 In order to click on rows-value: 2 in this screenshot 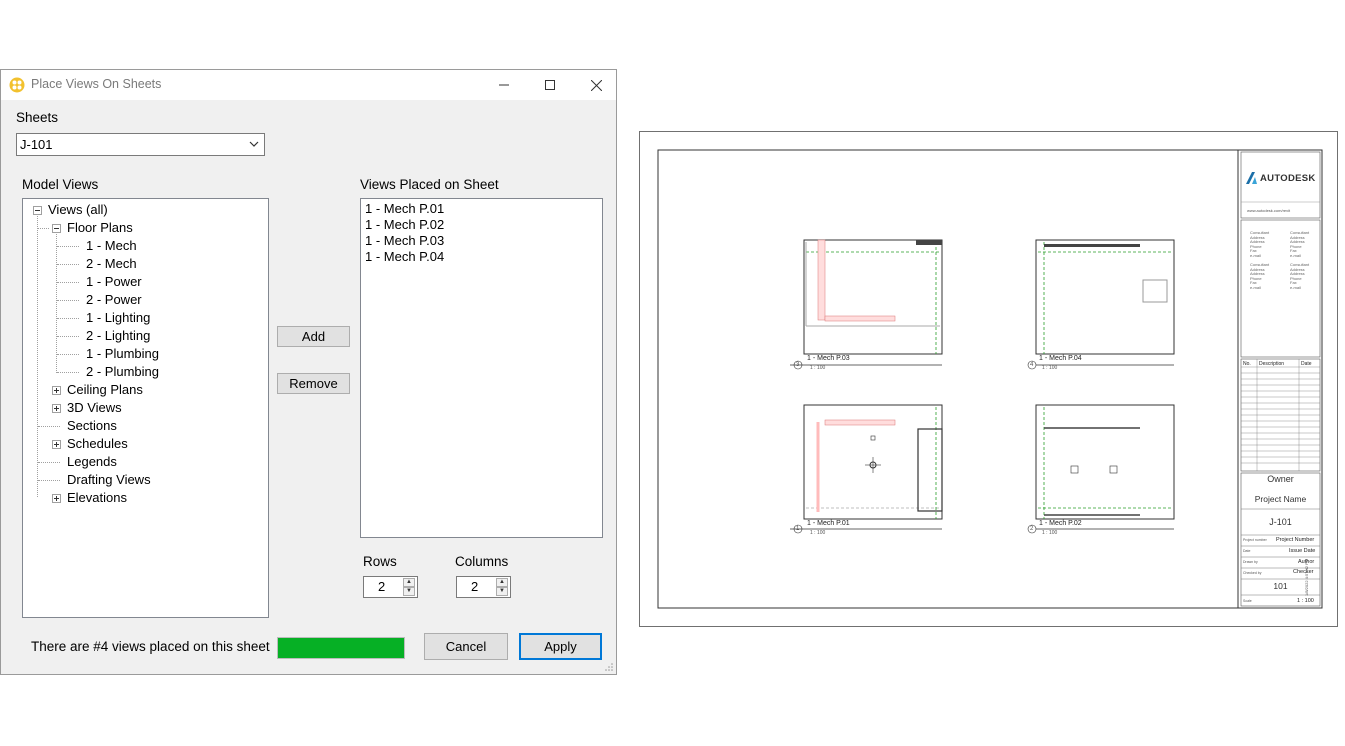, I will do `click(382, 586)`.